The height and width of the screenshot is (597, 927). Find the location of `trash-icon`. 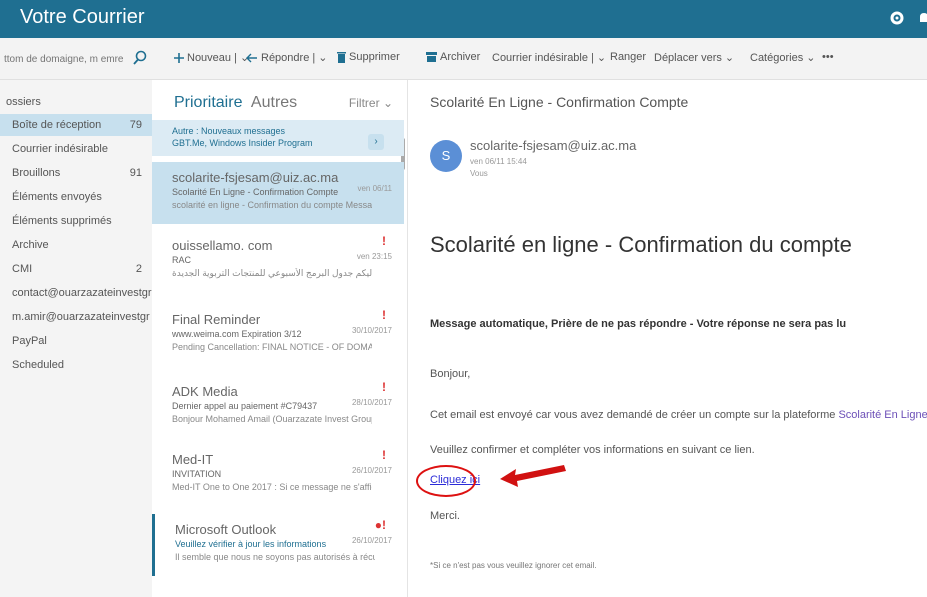

trash-icon is located at coordinates (341, 57).